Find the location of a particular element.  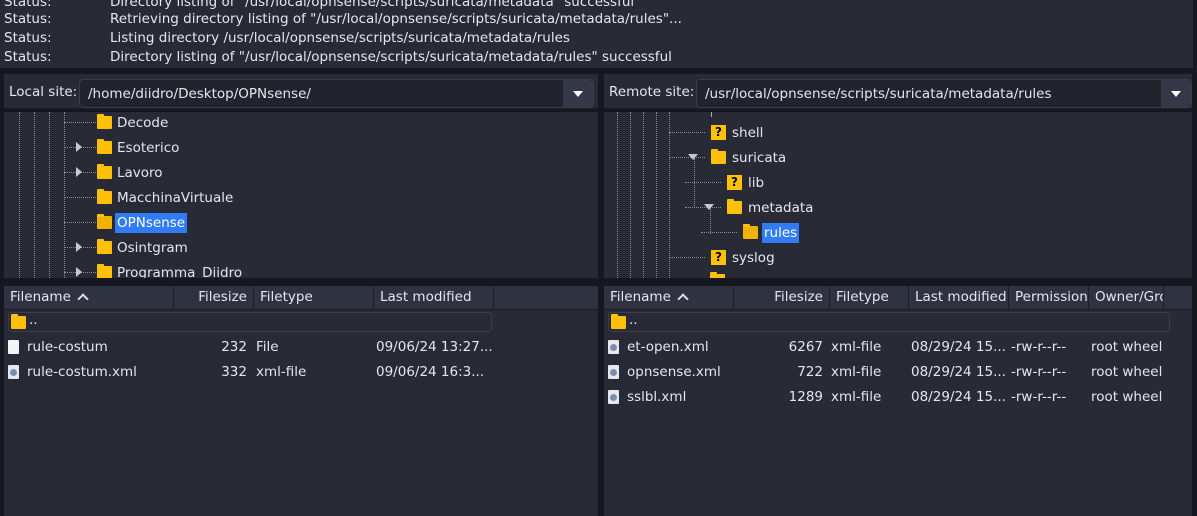

local-list-header: Filename Filesize Filetype Last modified is located at coordinates (301, 298).